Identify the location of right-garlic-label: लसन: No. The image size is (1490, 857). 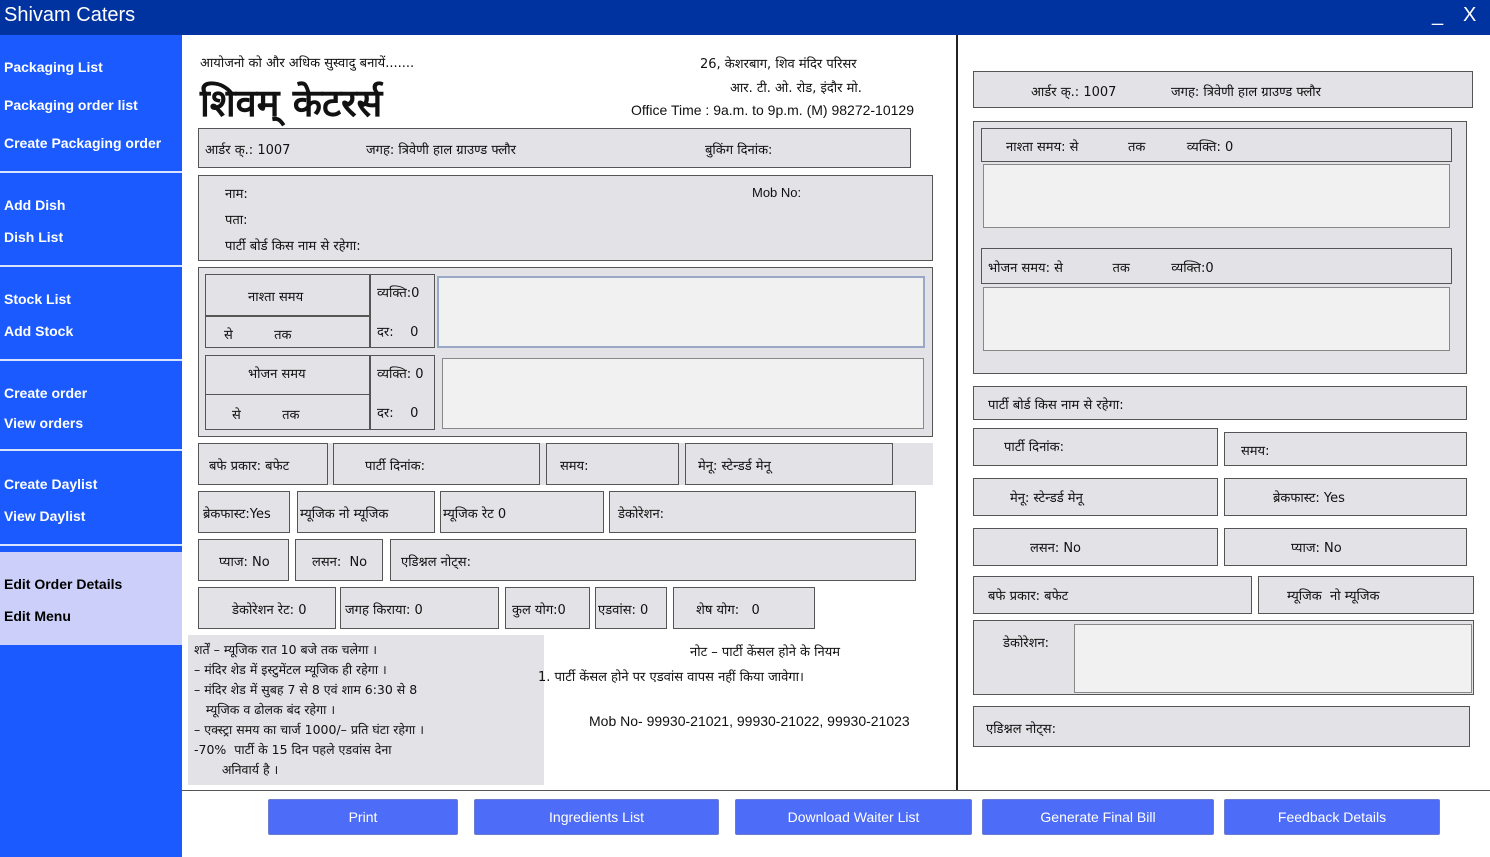
(1056, 548).